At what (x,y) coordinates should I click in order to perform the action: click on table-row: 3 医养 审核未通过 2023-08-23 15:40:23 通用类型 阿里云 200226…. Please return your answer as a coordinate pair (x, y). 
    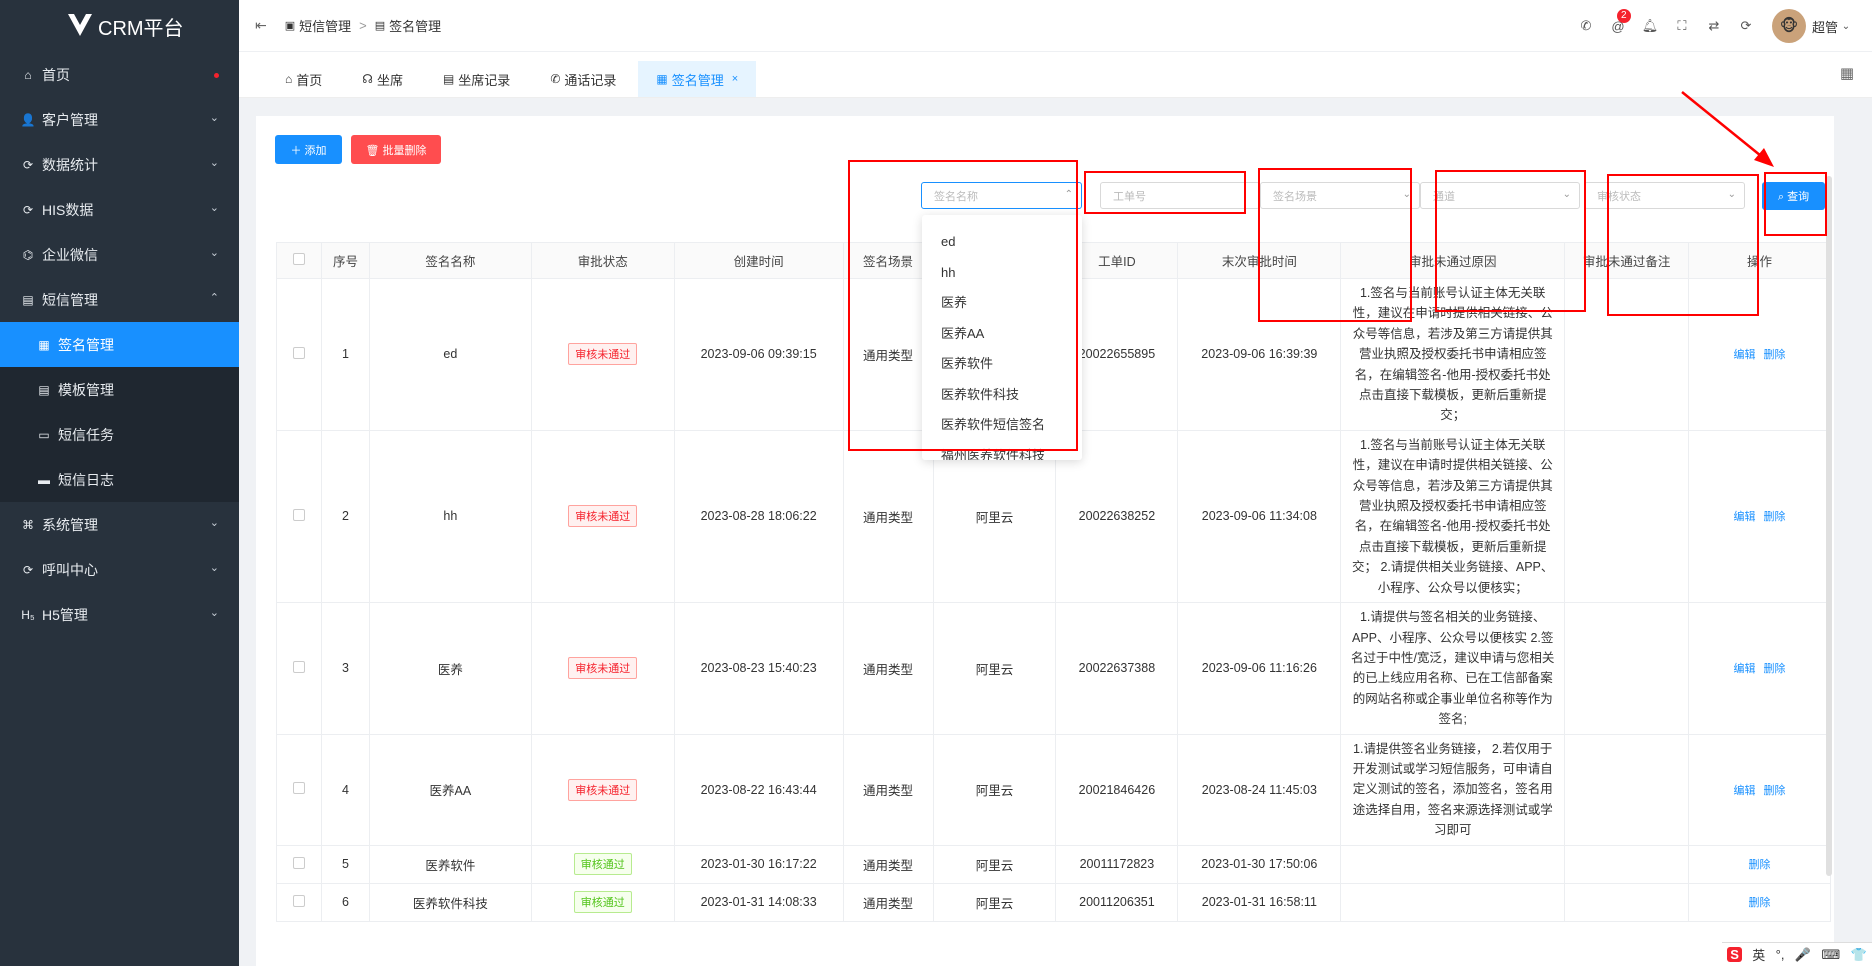
    Looking at the image, I should click on (1053, 668).